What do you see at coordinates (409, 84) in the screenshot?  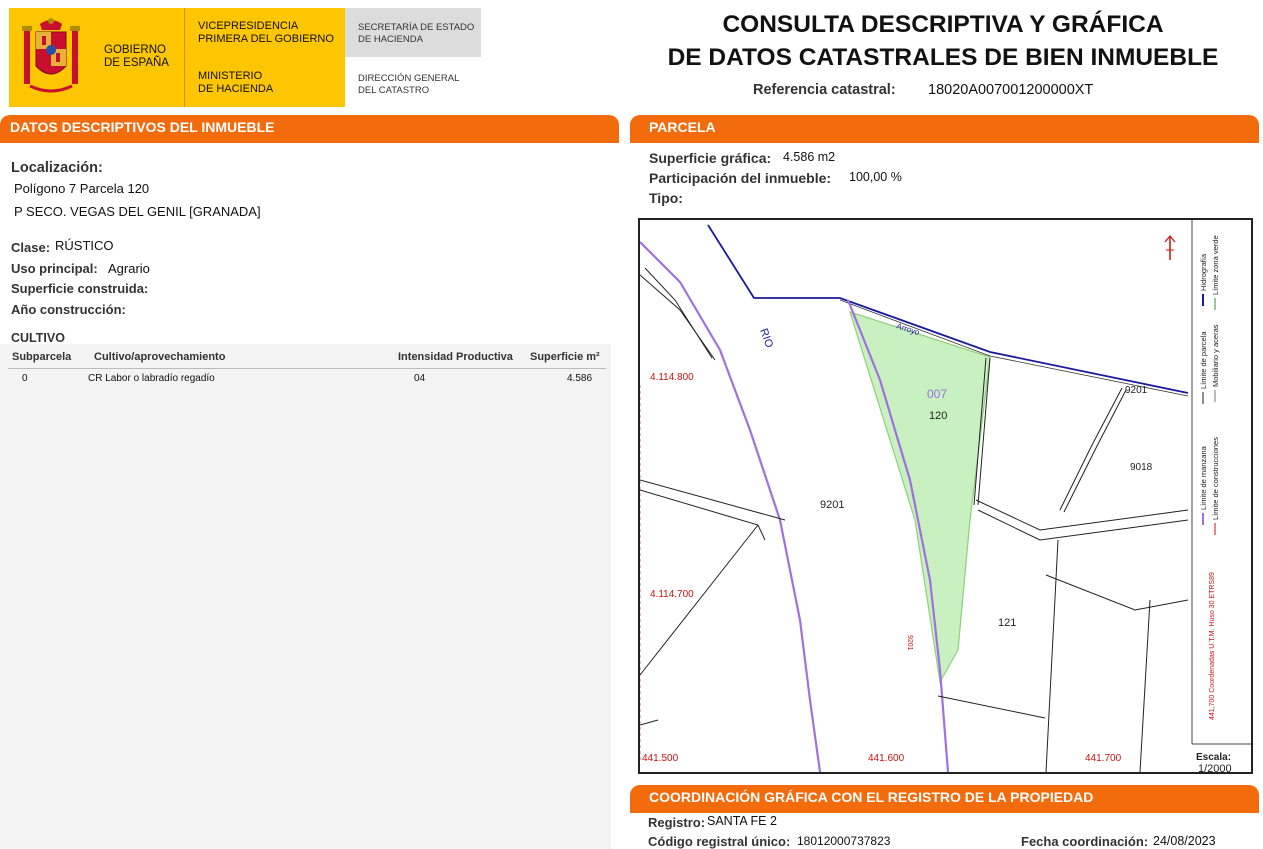 I see `direccion-general-label: DIRECCIÓN GENERAL DEL CATASTRO` at bounding box center [409, 84].